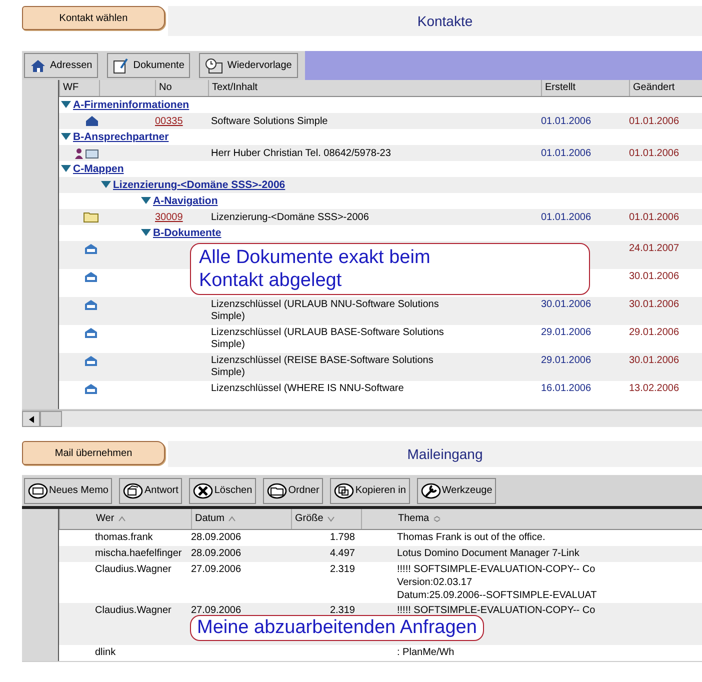 The height and width of the screenshot is (682, 702). What do you see at coordinates (131, 105) in the screenshot?
I see `tree-group-label: A-Firmeninformationen` at bounding box center [131, 105].